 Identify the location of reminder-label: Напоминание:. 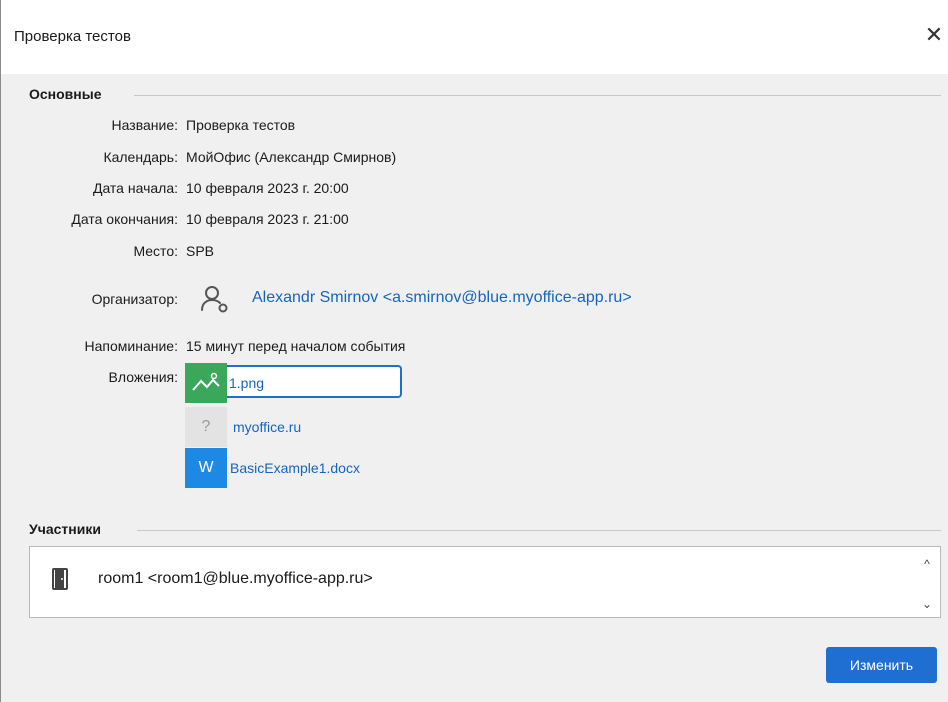
(131, 346).